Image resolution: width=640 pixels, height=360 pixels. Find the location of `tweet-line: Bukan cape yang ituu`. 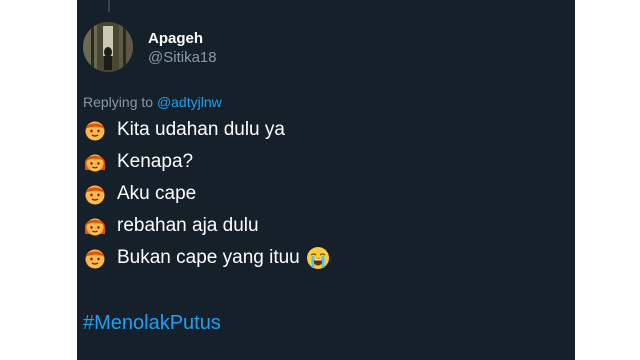

tweet-line: Bukan cape yang ituu is located at coordinates (206, 258).